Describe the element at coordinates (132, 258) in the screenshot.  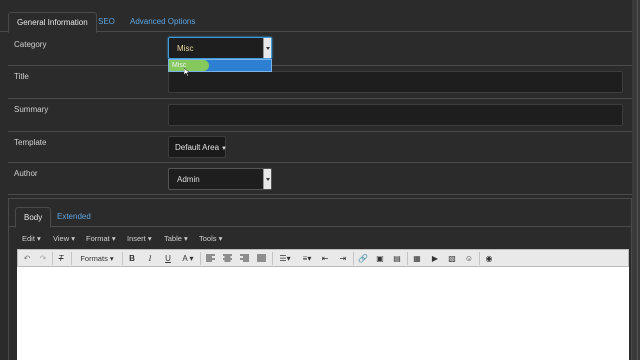
I see `bold-icon: B` at that location.